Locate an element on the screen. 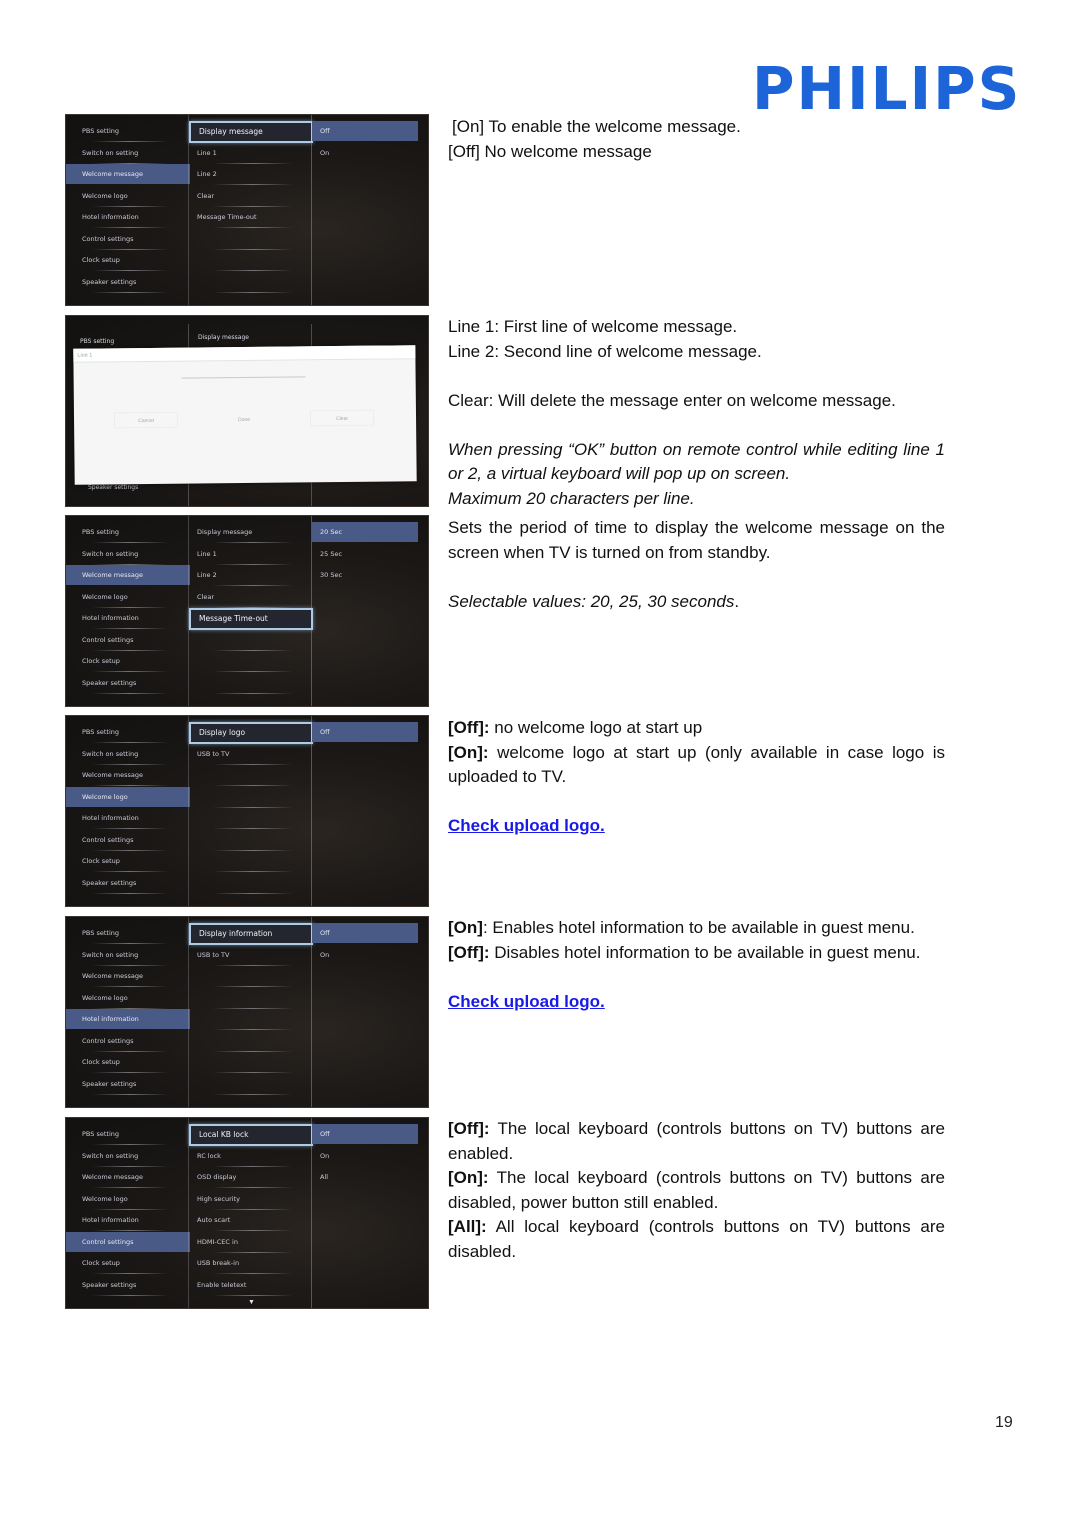  menu-item-enable-teletext: Enable teletext is located at coordinates (251, 1285).